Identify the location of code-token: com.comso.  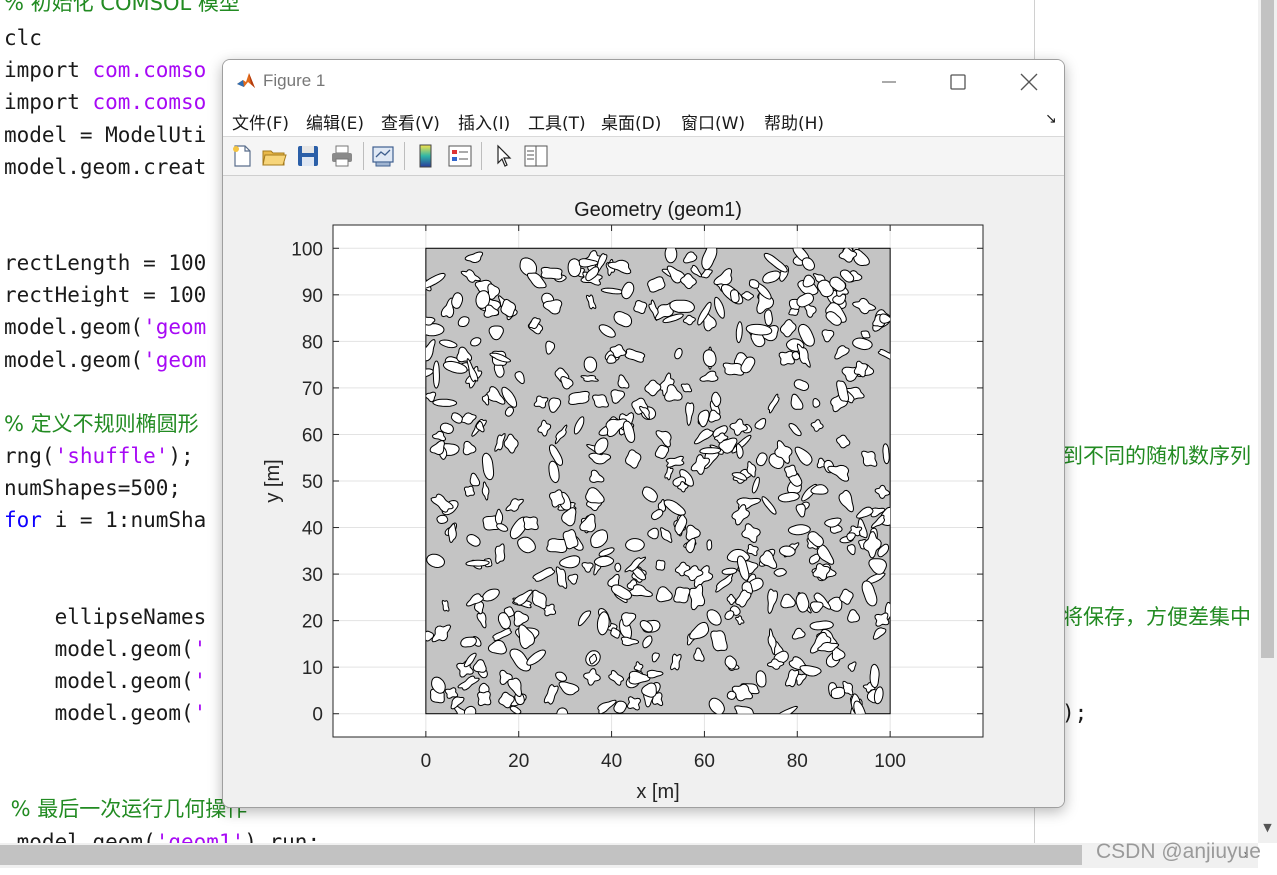
(149, 70).